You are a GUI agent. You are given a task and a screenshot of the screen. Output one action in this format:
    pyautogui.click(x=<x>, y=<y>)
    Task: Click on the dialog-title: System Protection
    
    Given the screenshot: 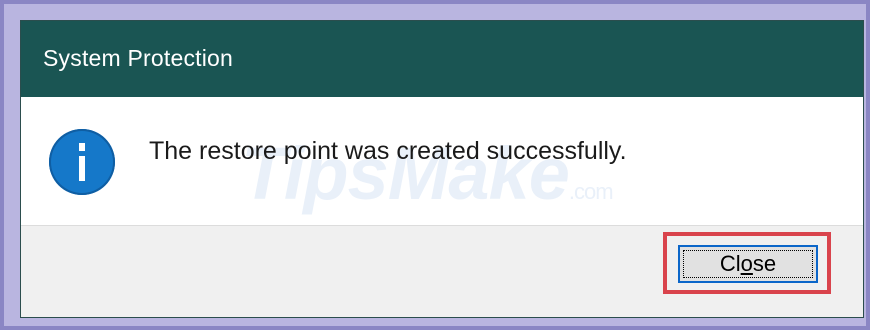 What is the action you would take?
    pyautogui.click(x=138, y=58)
    